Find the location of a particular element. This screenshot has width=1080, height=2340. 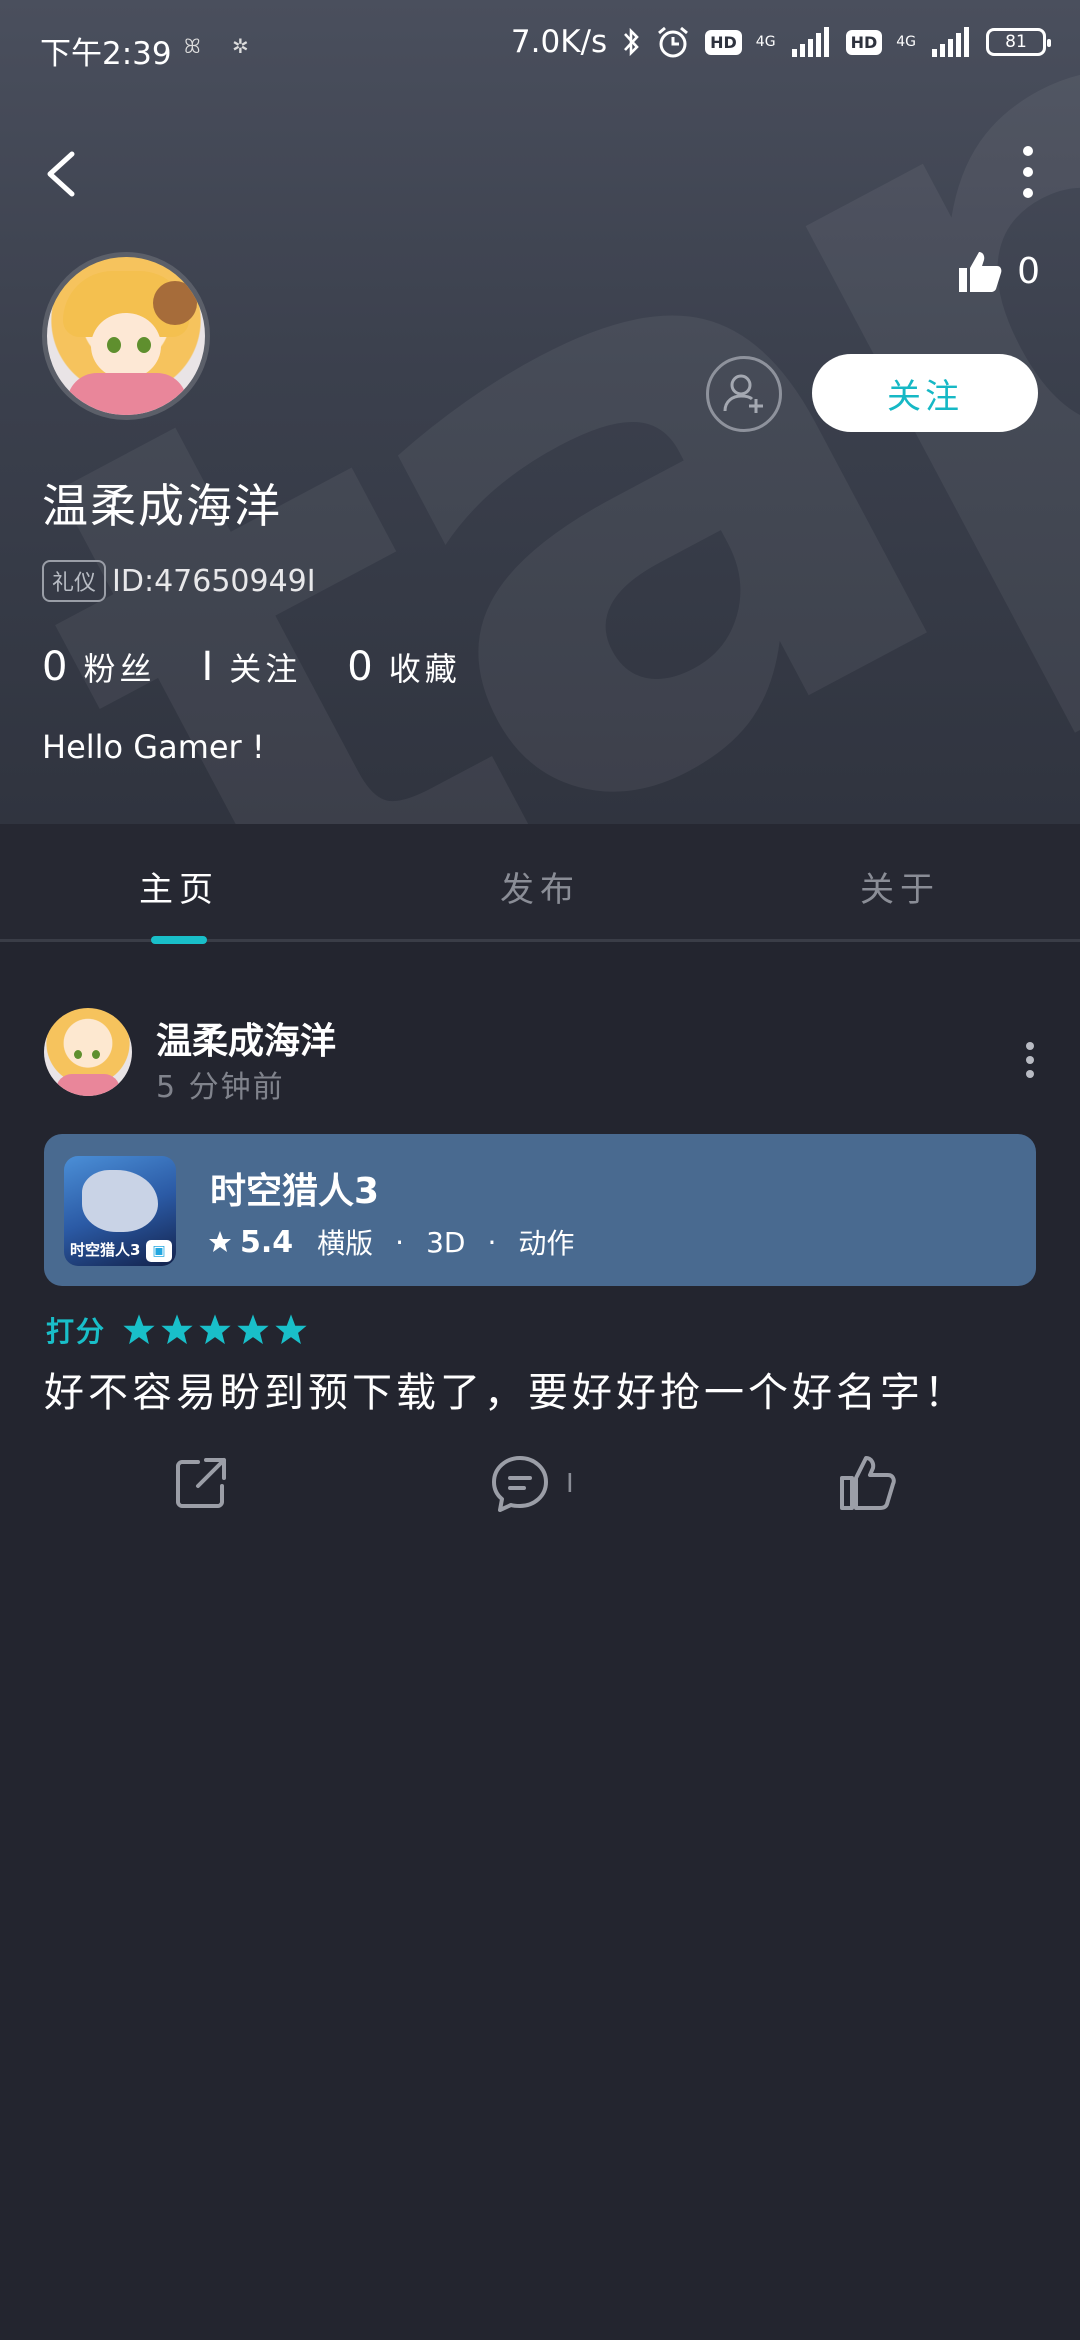

game-title: 时空猎人3 is located at coordinates (295, 1191).